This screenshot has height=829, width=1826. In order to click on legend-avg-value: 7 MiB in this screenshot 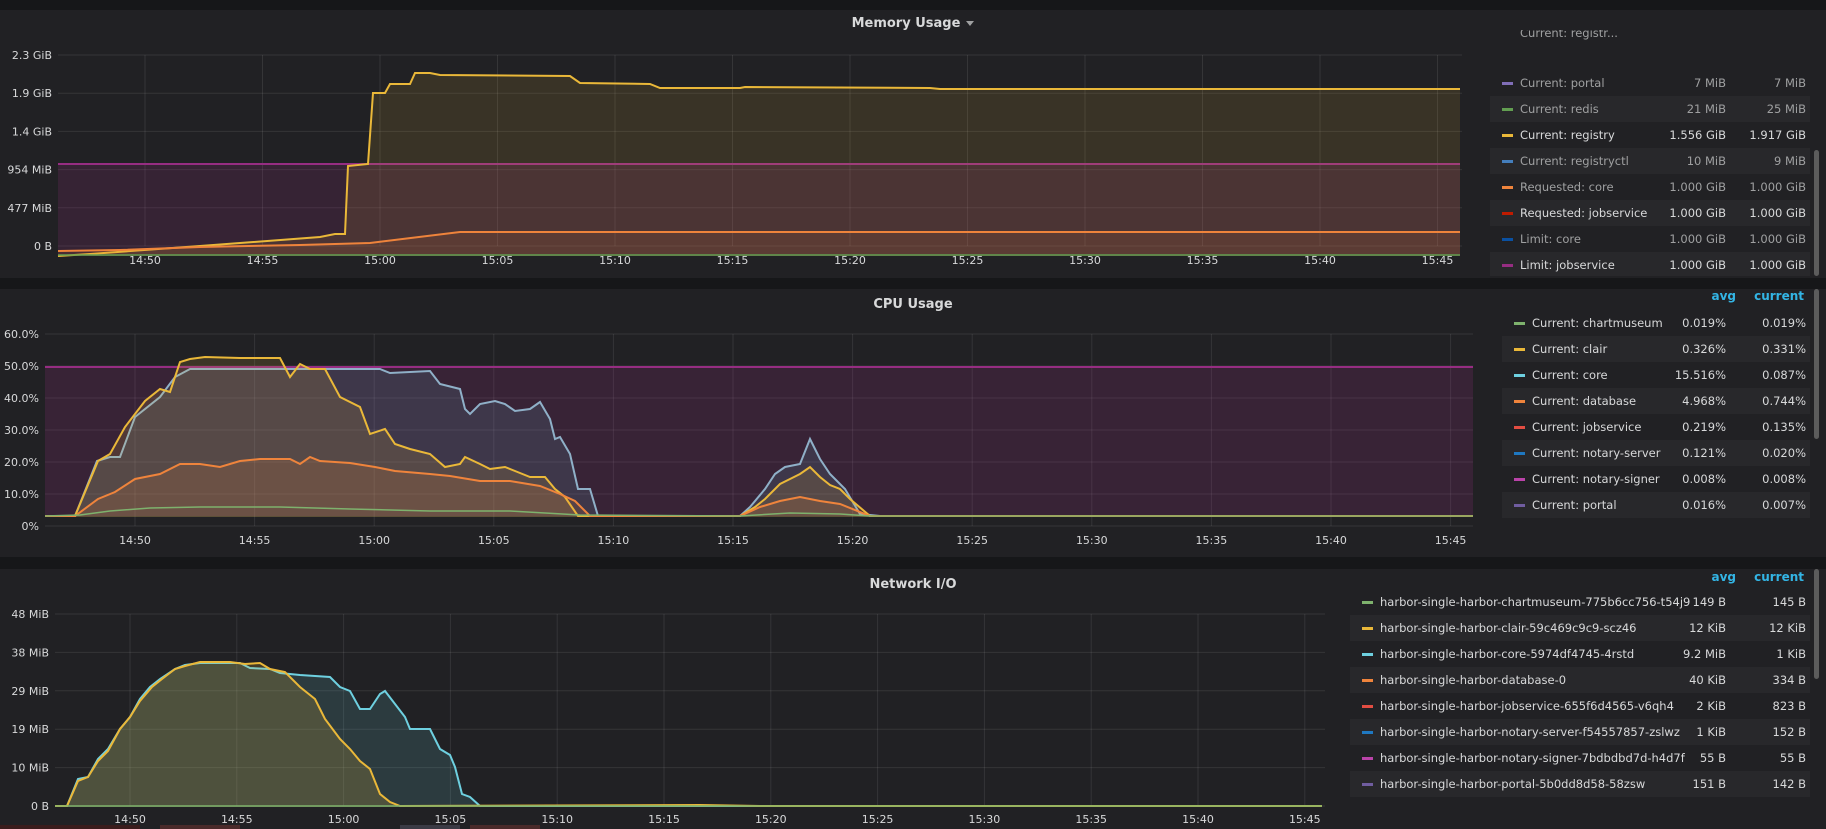, I will do `click(1710, 83)`.